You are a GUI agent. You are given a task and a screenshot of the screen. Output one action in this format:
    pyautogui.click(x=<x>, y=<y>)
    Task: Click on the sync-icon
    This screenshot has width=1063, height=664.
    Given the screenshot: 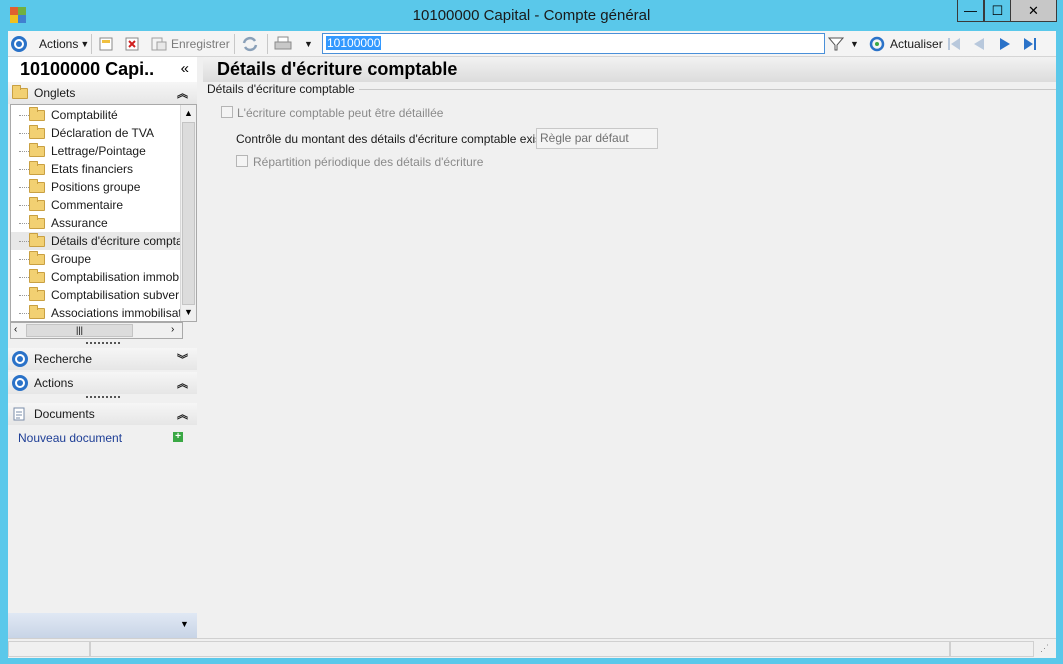 What is the action you would take?
    pyautogui.click(x=250, y=44)
    